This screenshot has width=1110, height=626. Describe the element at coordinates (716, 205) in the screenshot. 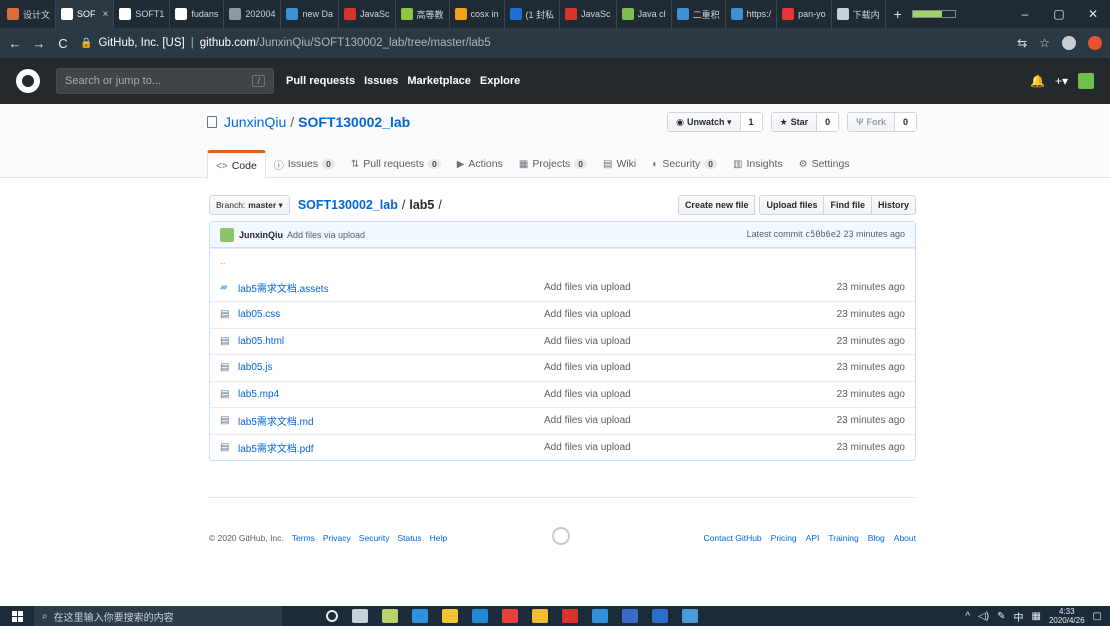

I see `create-new-file-button: Create new file` at that location.